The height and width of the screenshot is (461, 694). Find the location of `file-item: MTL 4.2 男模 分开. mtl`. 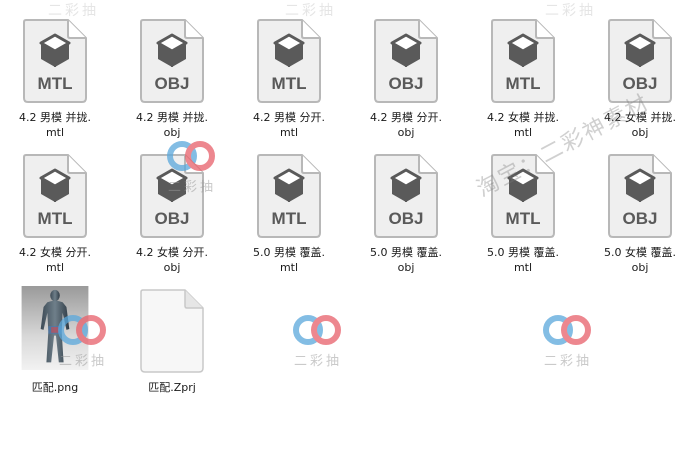

file-item: MTL 4.2 男模 分开. mtl is located at coordinates (289, 78).